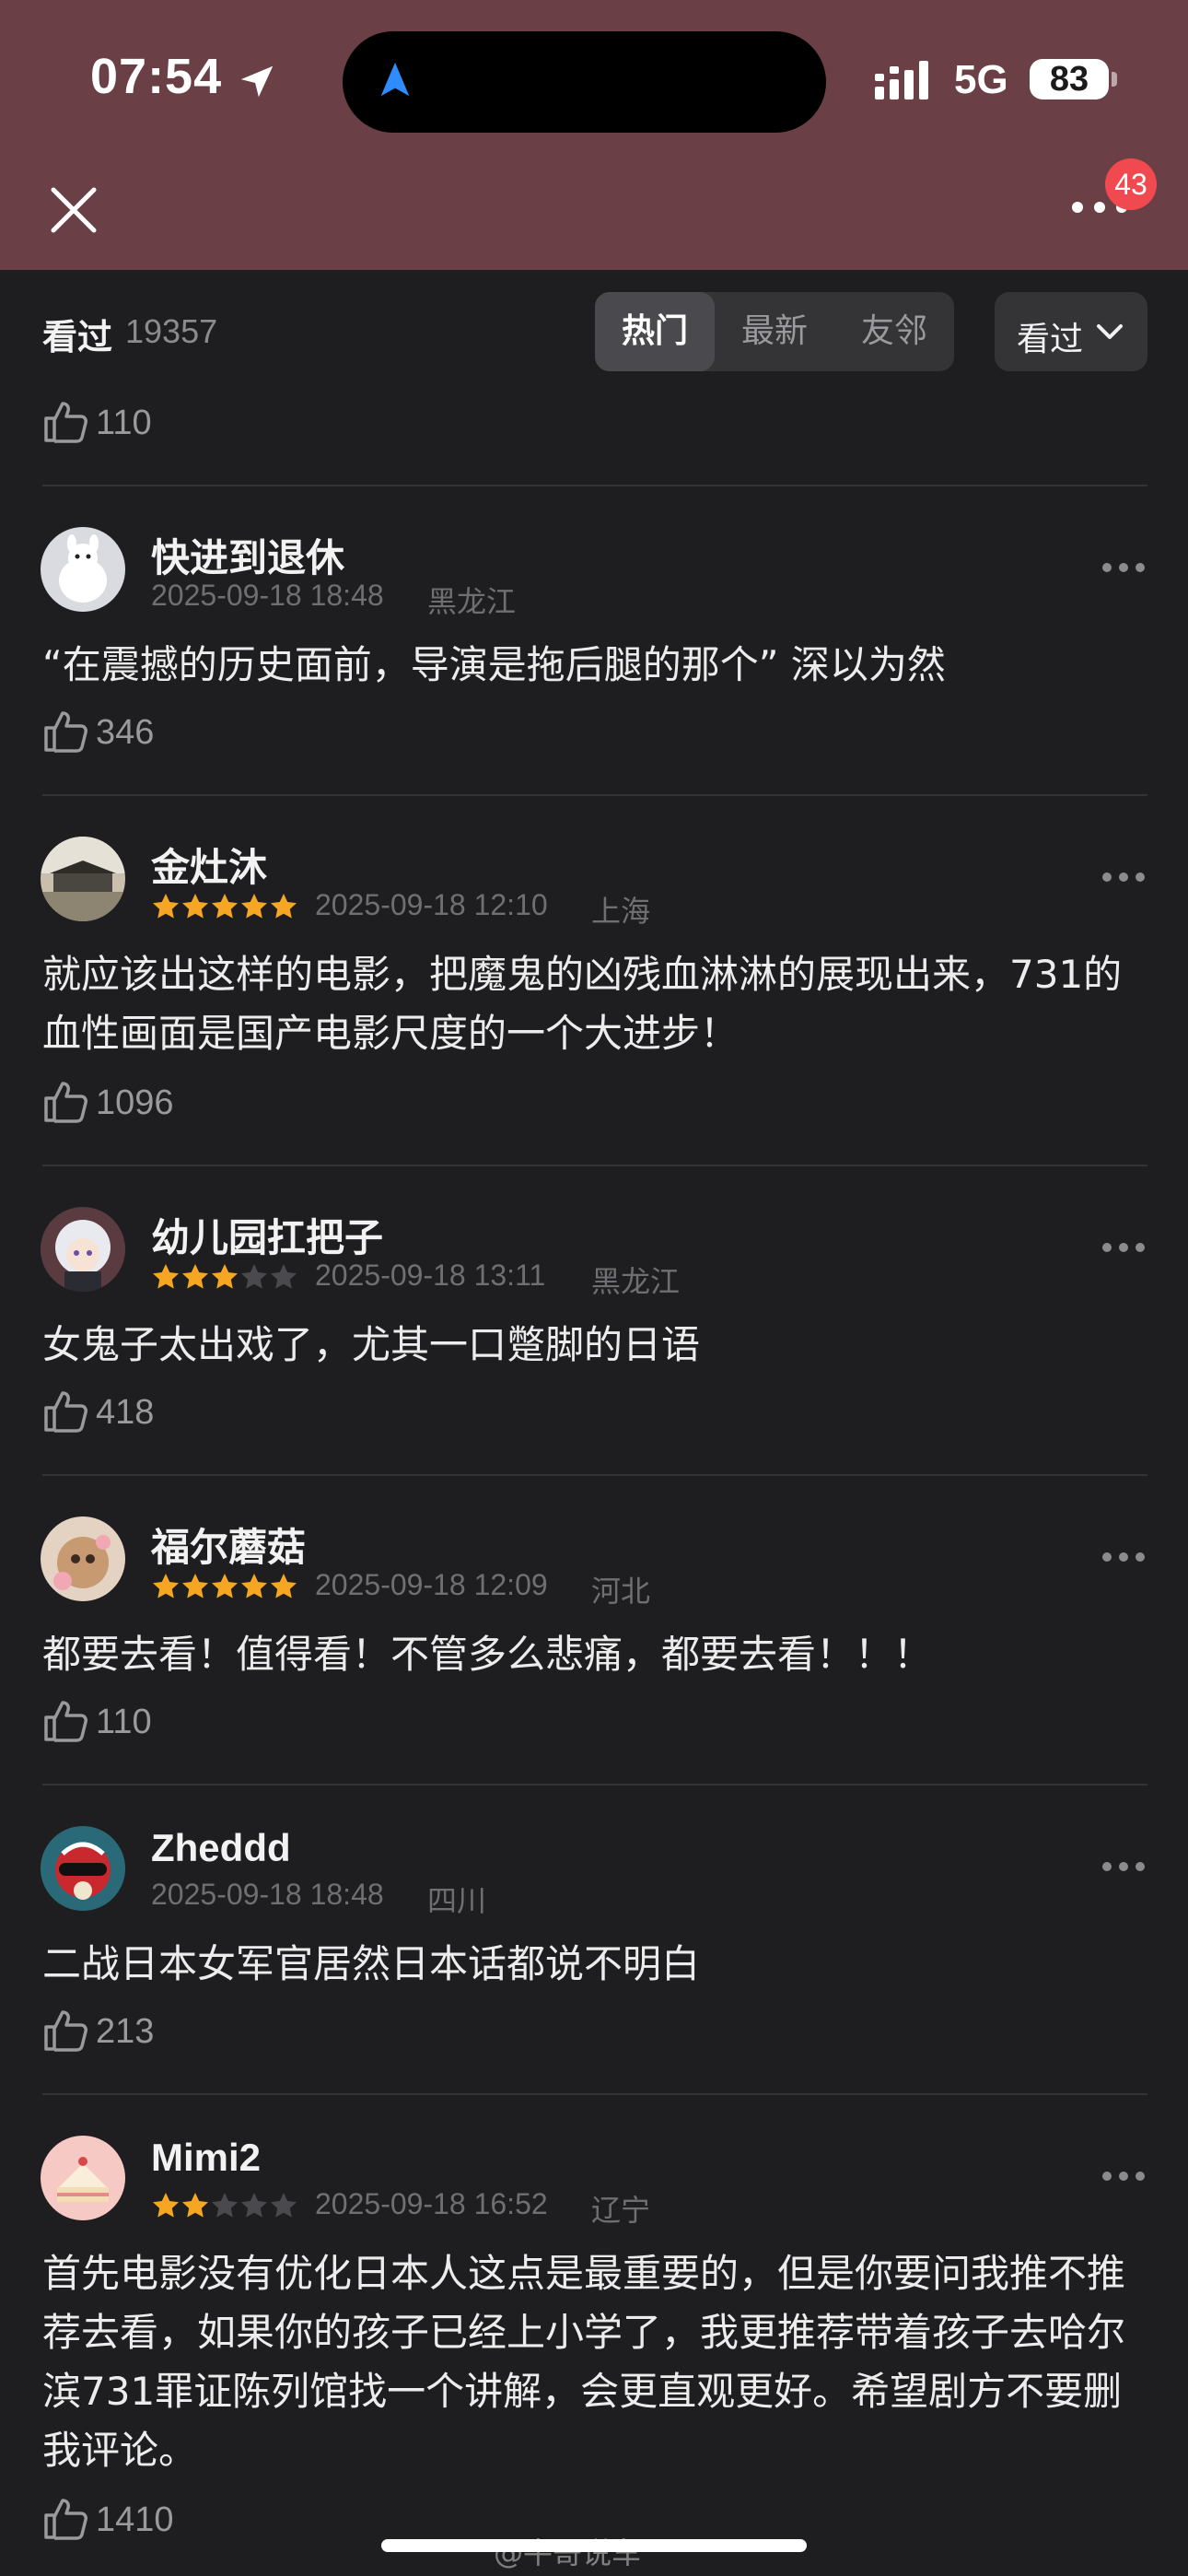 This screenshot has width=1188, height=2576. What do you see at coordinates (431, 1584) in the screenshot?
I see `comment-date: 2025-09-18 12:09` at bounding box center [431, 1584].